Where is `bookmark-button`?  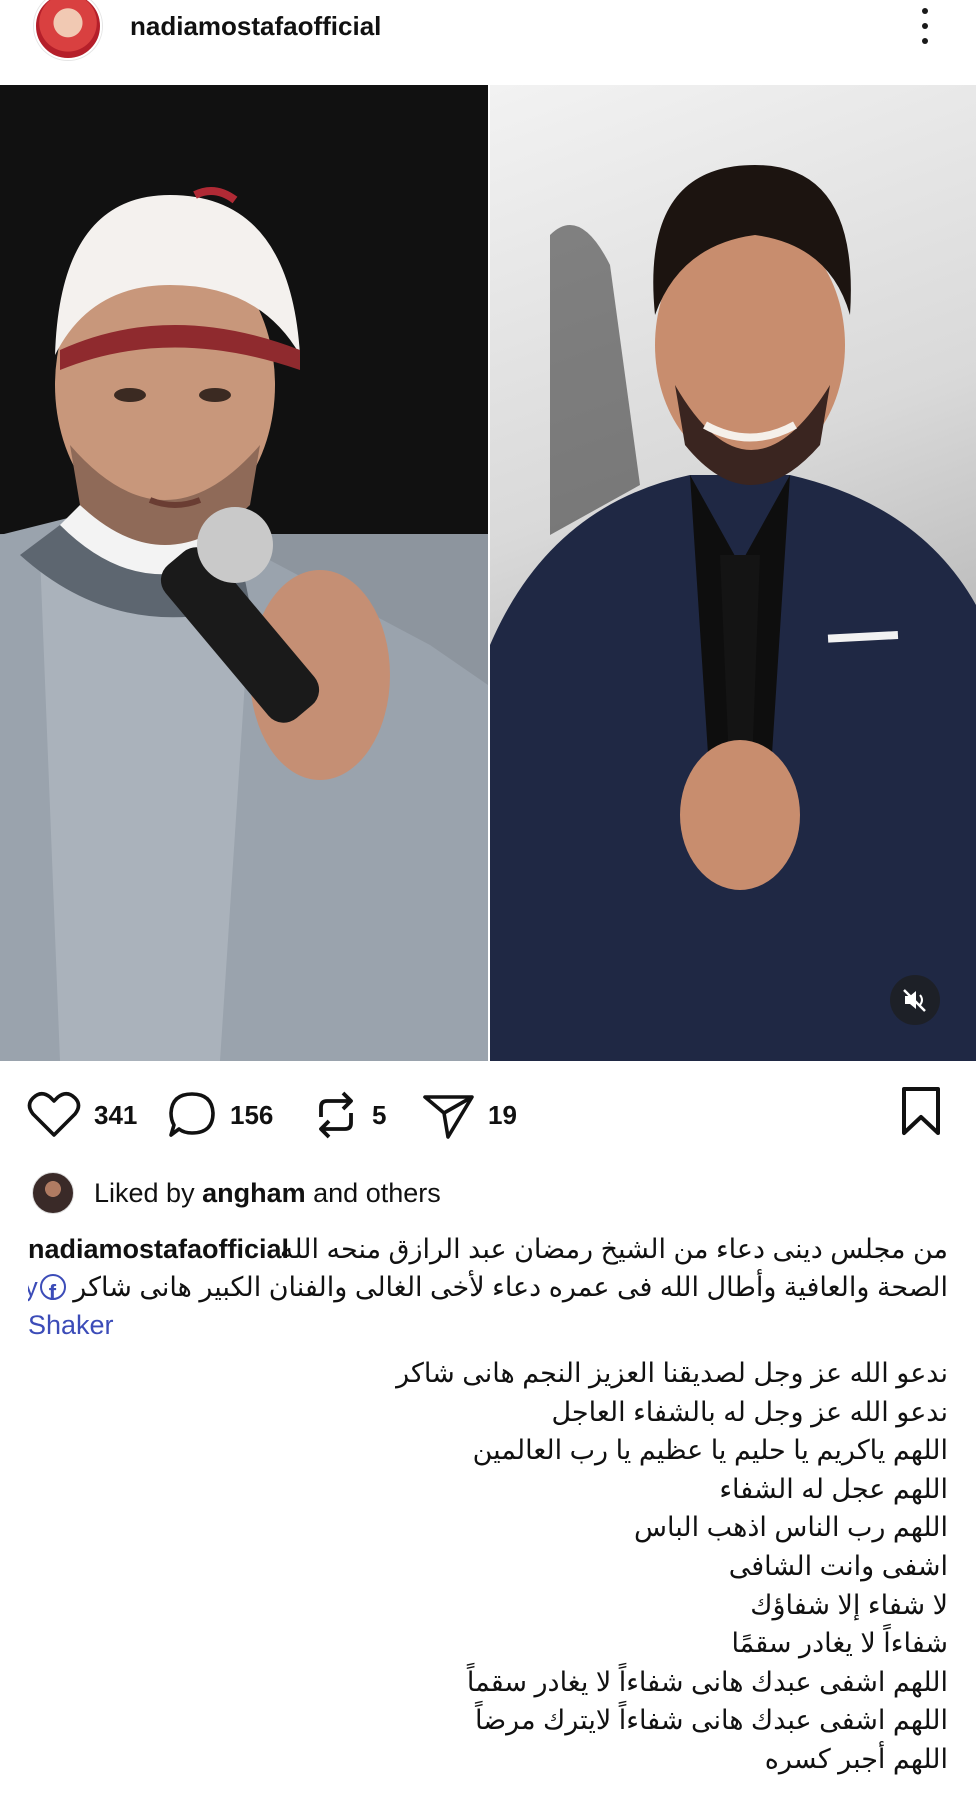
bookmark-button is located at coordinates (921, 1110).